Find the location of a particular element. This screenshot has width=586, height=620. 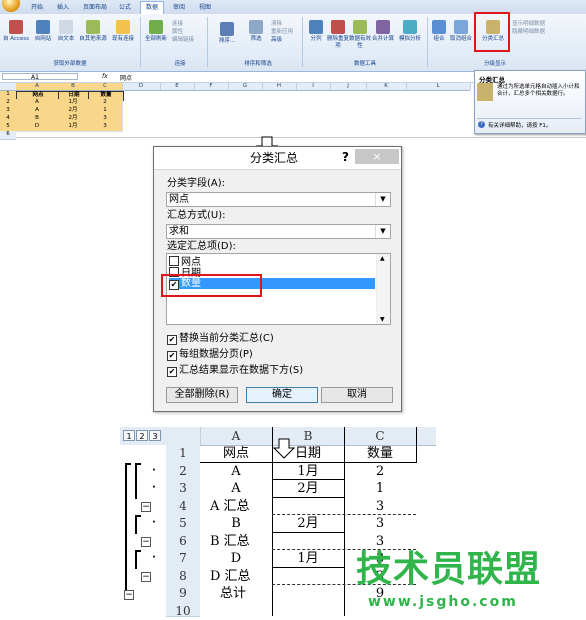

advanced-link: 高级 is located at coordinates (276, 40).